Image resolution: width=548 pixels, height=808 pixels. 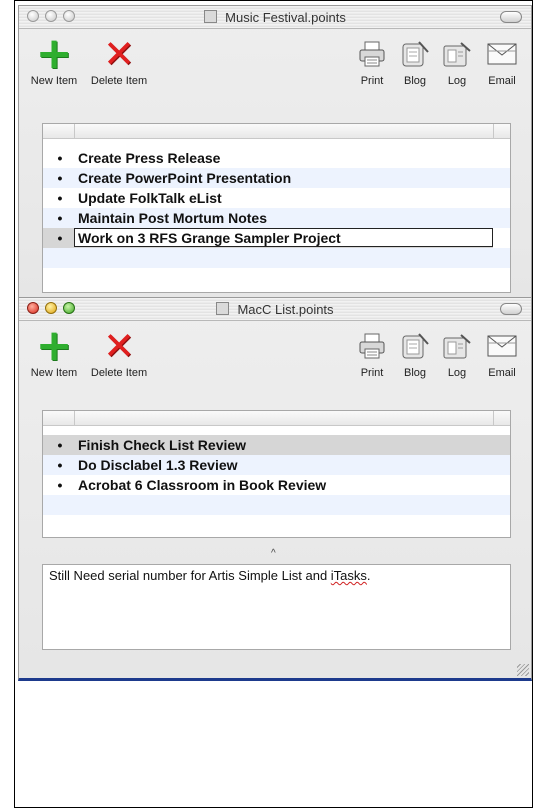 I want to click on item-text: Create Press Release, so click(x=149, y=158).